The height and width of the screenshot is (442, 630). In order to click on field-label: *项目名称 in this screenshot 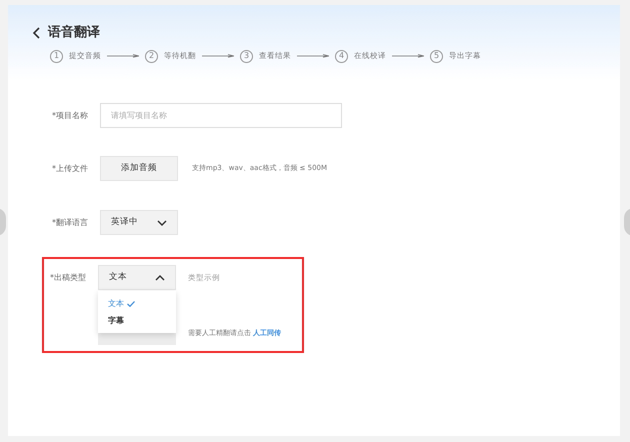, I will do `click(70, 116)`.